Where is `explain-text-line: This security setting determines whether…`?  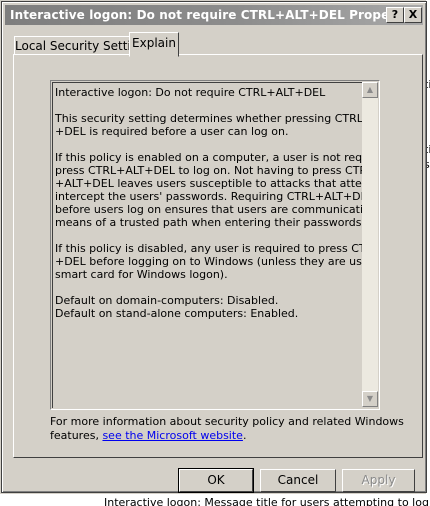 explain-text-line: This security setting determines whether… is located at coordinates (208, 118).